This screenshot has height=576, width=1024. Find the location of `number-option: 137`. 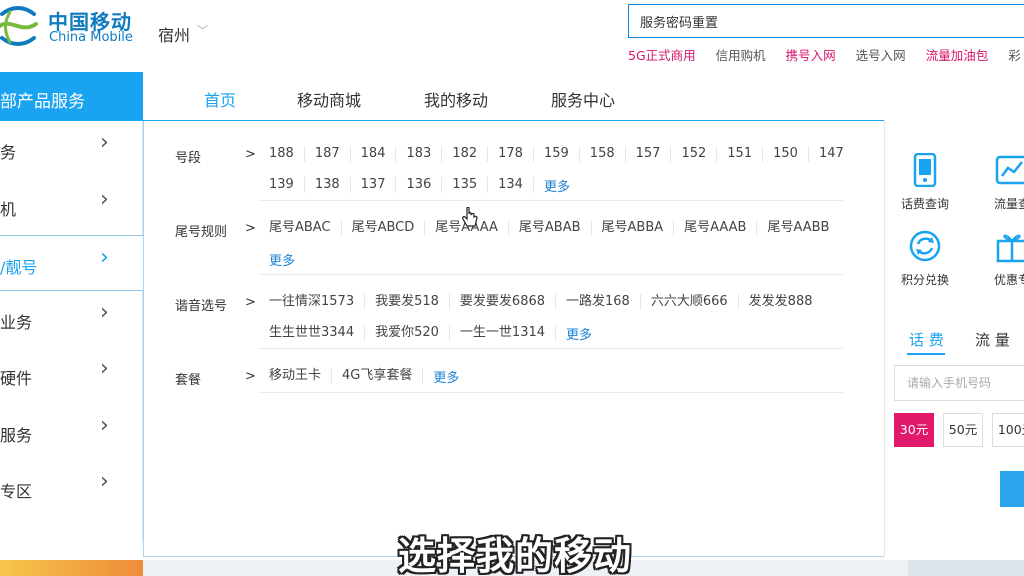

number-option: 137 is located at coordinates (374, 185).